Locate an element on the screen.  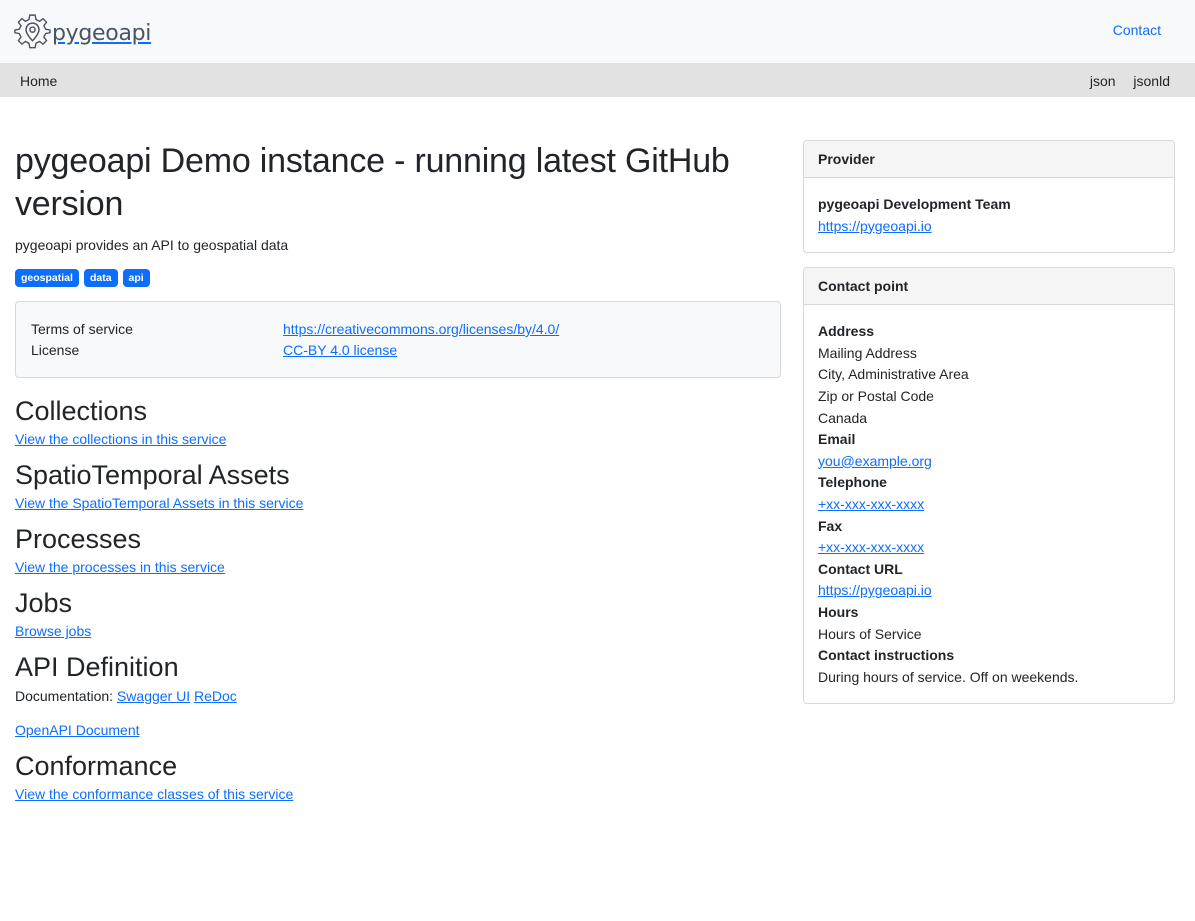
provider-url-link: https://pygeoapi.io is located at coordinates (875, 227).